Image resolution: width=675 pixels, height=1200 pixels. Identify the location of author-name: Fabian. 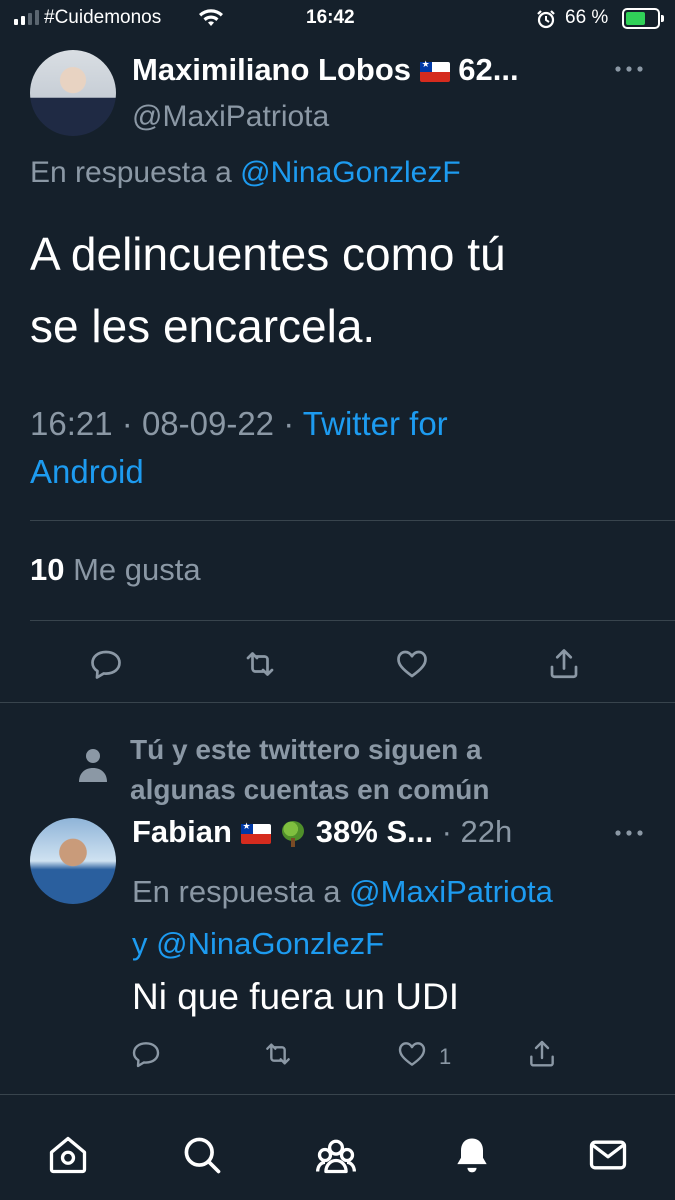
(182, 831).